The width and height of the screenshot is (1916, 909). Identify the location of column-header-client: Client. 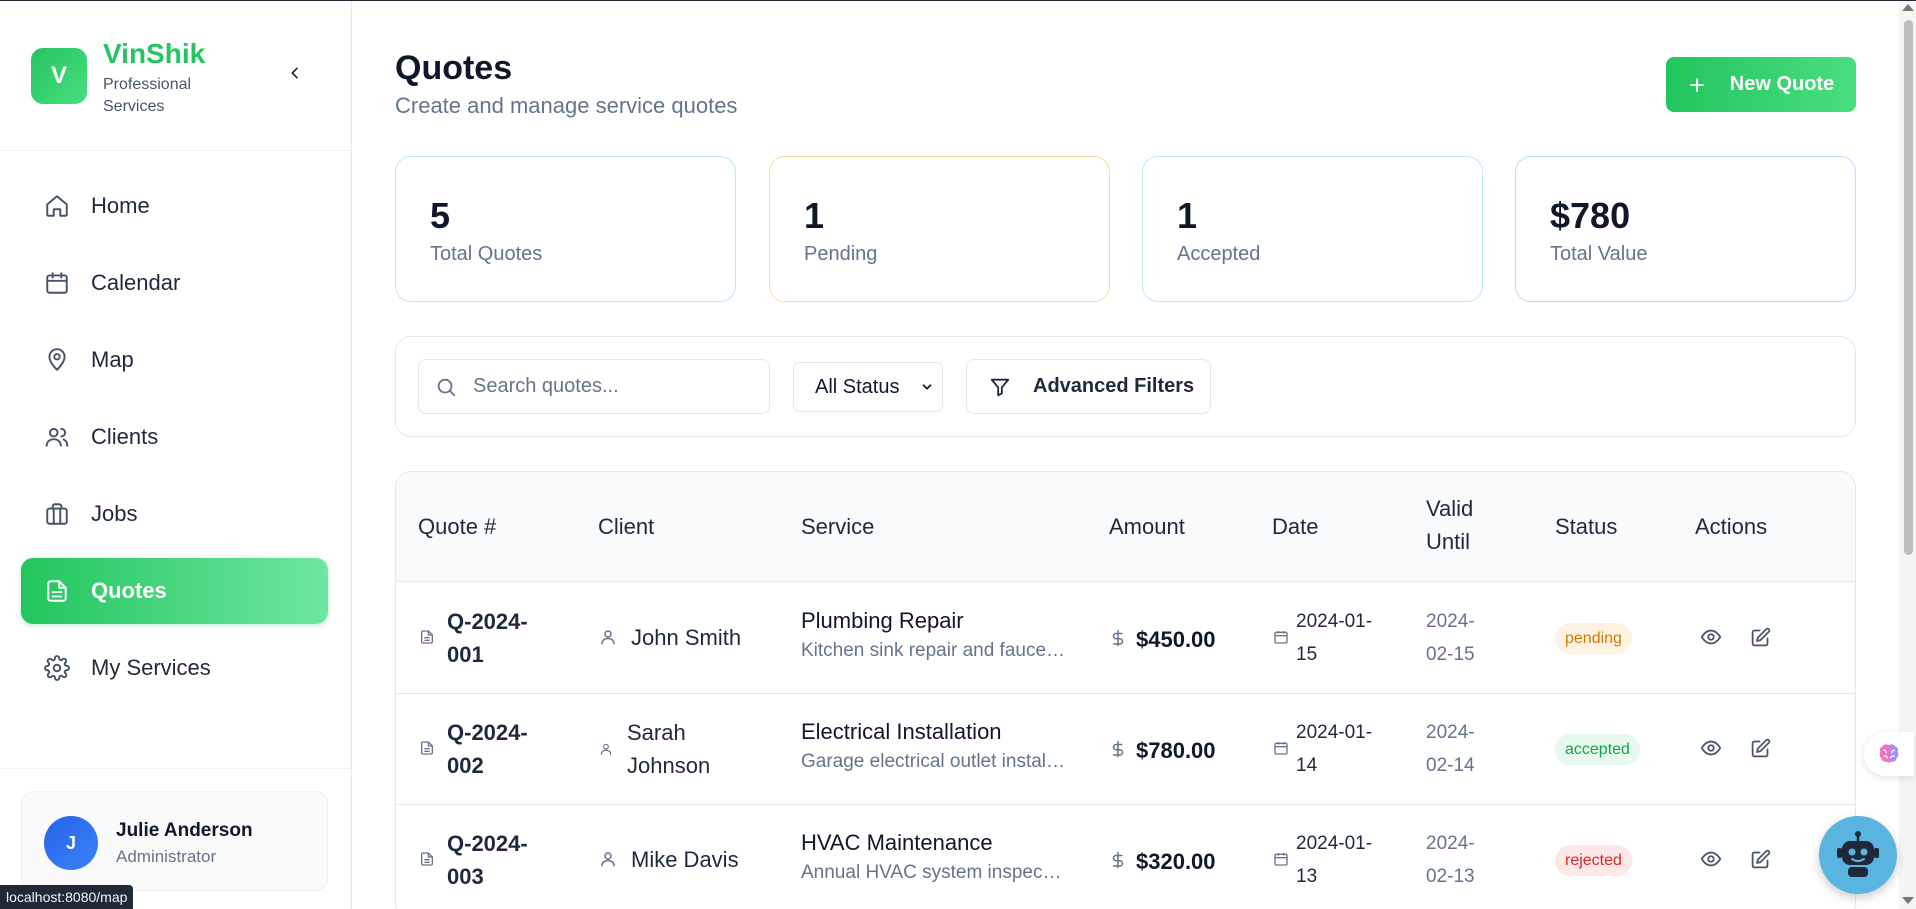
(626, 526).